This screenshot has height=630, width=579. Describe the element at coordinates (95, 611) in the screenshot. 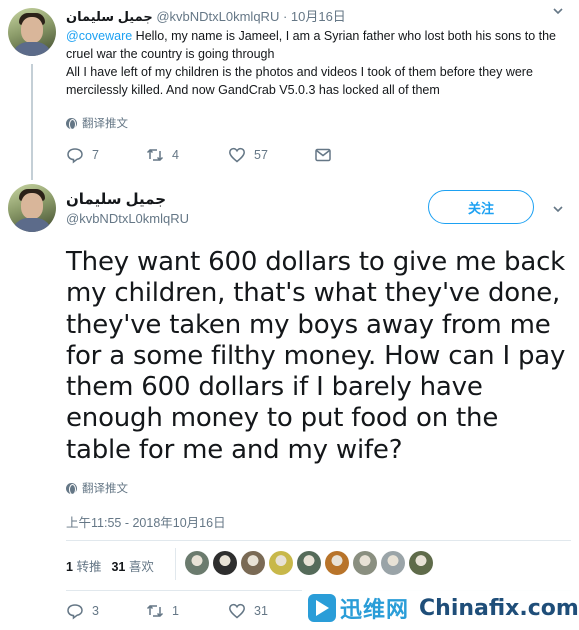

I see `reply-count: 3` at that location.